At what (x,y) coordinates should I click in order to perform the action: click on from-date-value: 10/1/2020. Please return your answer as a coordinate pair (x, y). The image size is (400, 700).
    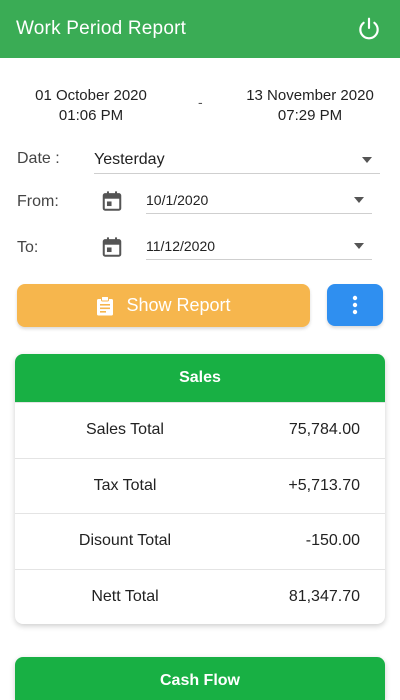
    Looking at the image, I should click on (177, 200).